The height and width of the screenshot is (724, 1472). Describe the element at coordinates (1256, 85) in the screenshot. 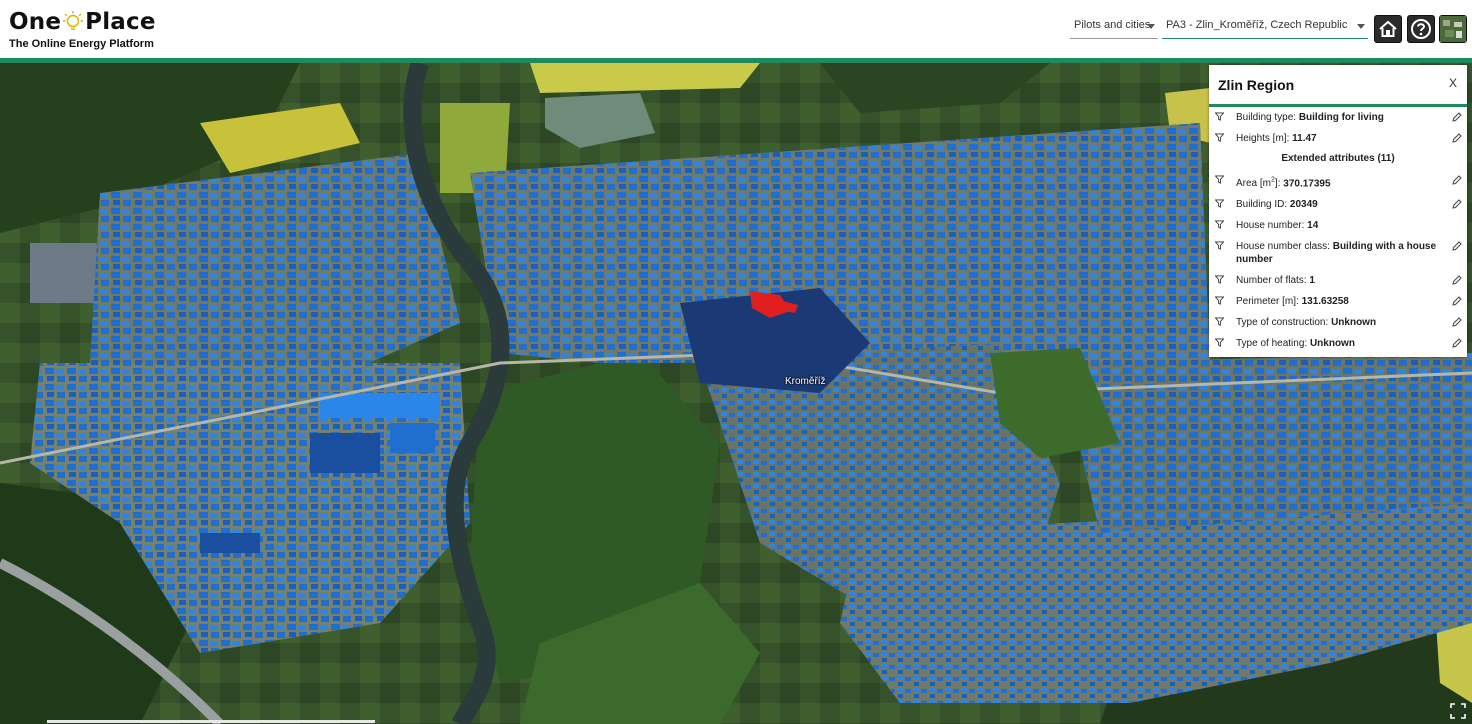

I see `panel-title: Zlin Region` at that location.